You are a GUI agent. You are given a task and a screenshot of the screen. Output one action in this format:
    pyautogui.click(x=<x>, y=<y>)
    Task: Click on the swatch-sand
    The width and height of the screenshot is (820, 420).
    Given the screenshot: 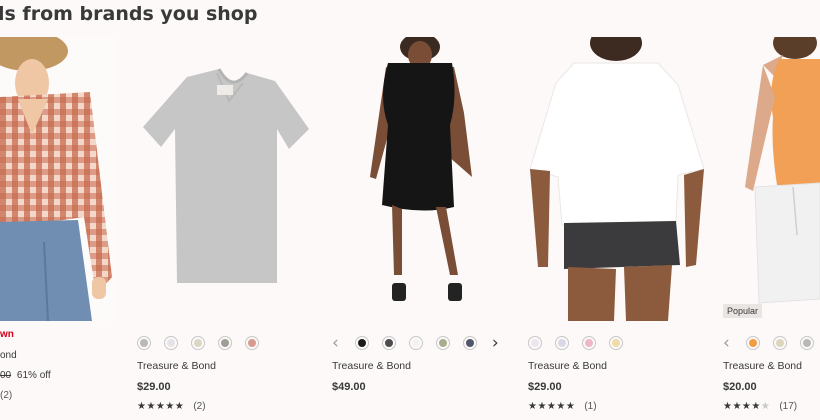 What is the action you would take?
    pyautogui.click(x=779, y=343)
    